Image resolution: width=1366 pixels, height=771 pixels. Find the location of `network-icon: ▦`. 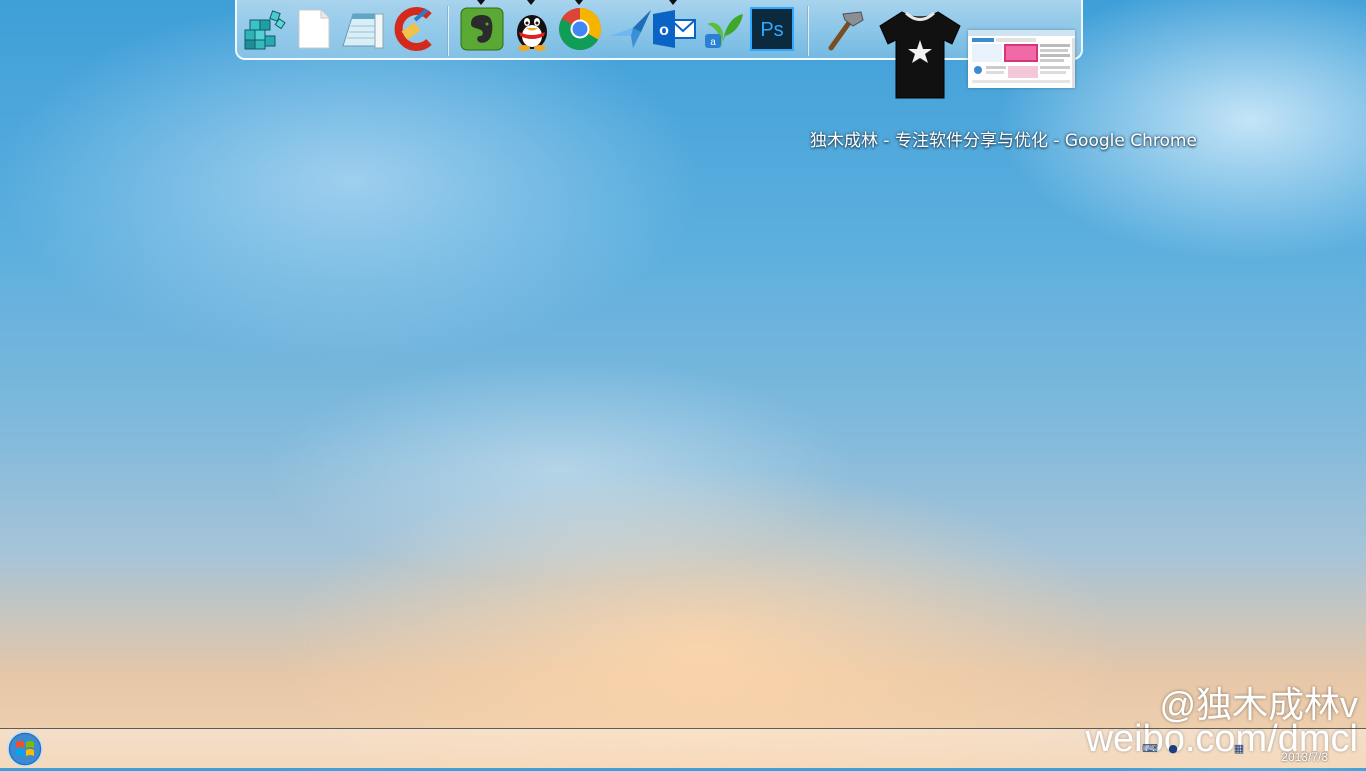

network-icon: ▦ is located at coordinates (1239, 749).